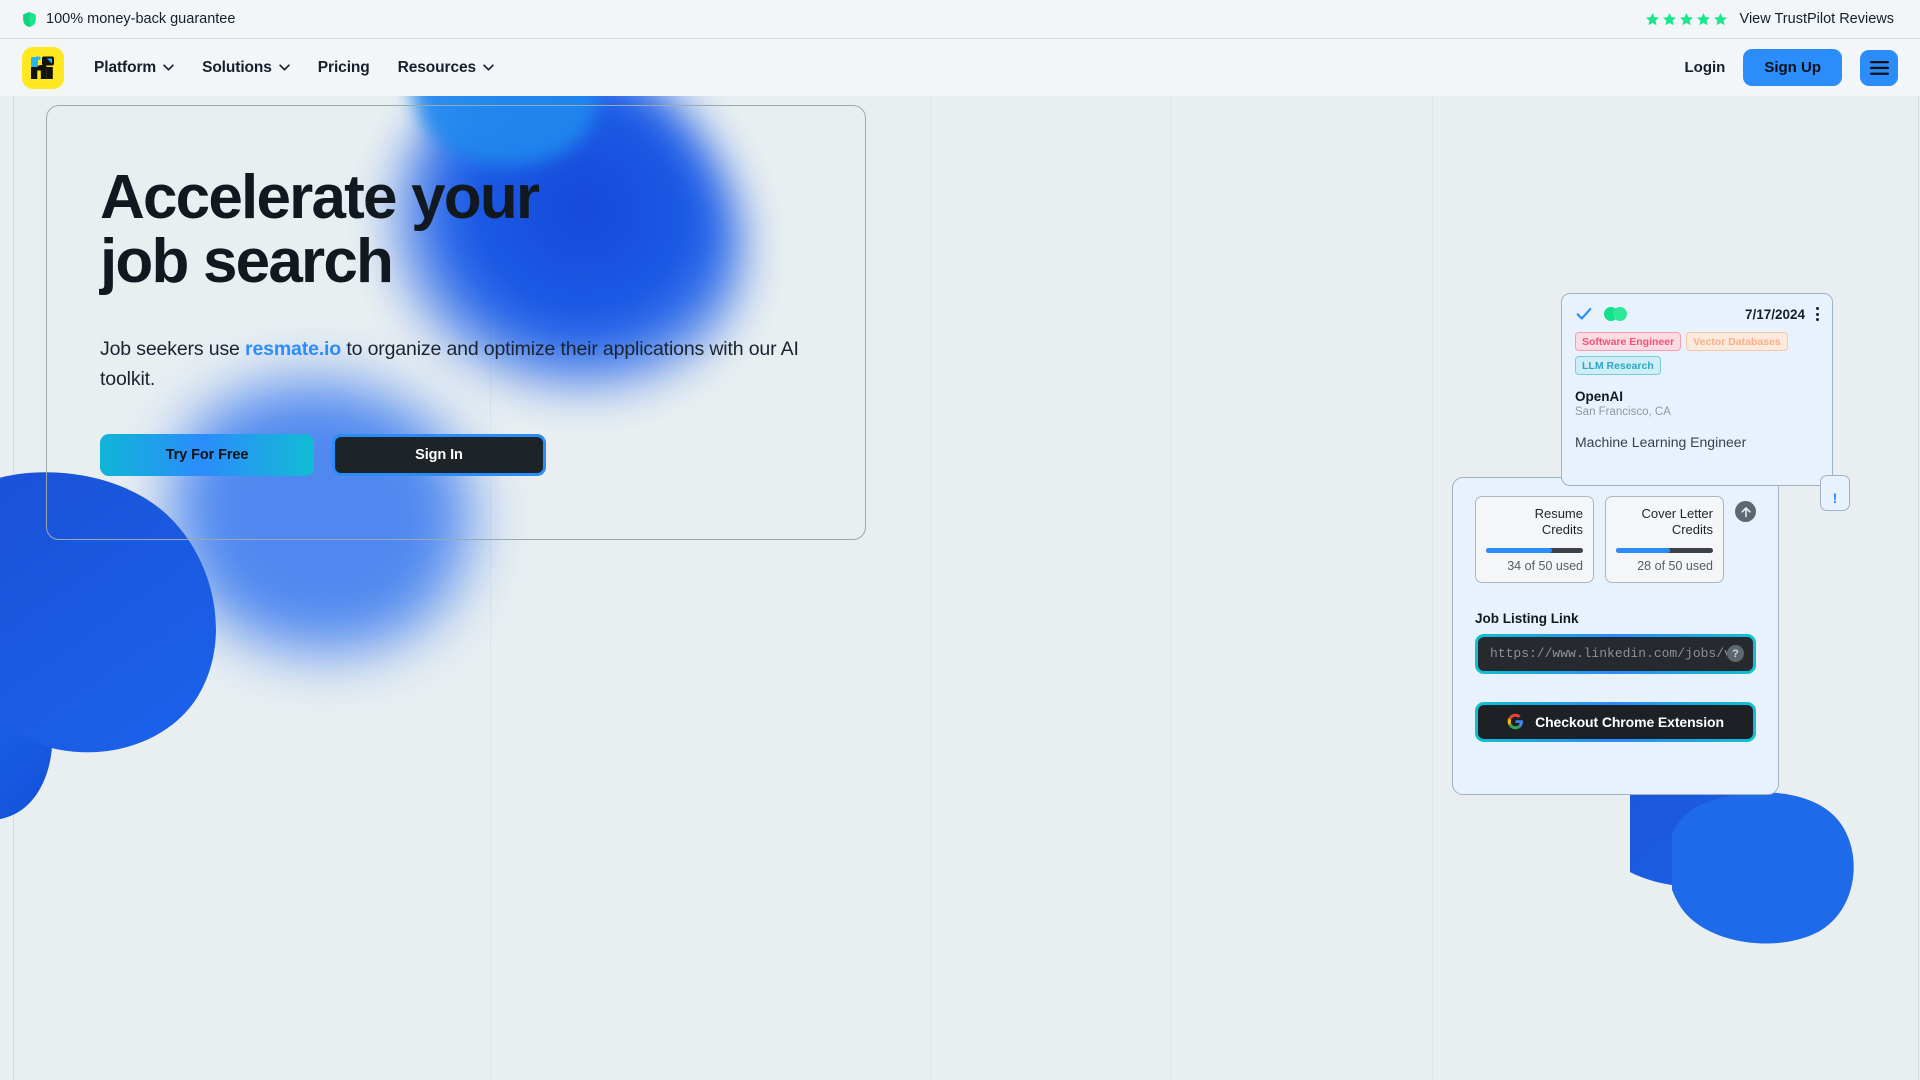  I want to click on job-tag: Vector Databases, so click(1737, 341).